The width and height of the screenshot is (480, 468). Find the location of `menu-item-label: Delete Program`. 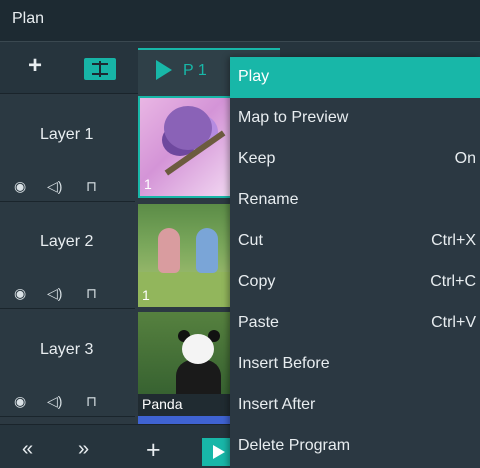

menu-item-label: Delete Program is located at coordinates (294, 445).